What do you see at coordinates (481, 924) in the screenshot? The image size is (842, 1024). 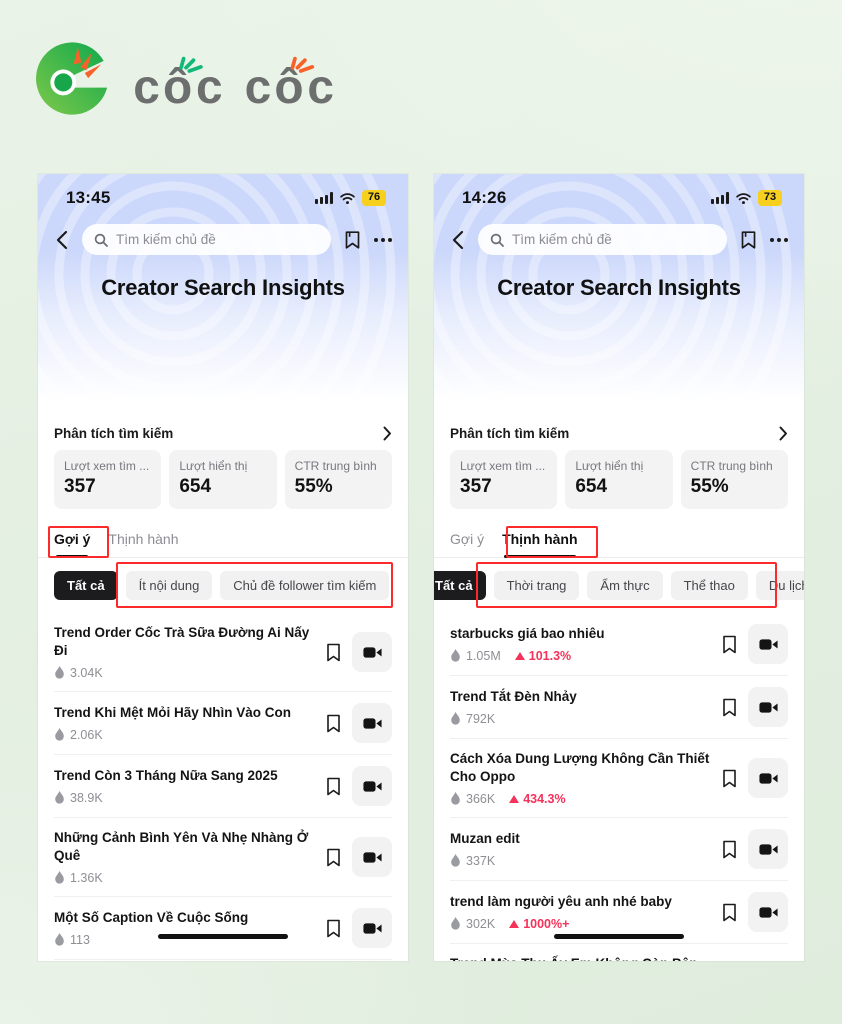 I see `popularity-count: 302K` at bounding box center [481, 924].